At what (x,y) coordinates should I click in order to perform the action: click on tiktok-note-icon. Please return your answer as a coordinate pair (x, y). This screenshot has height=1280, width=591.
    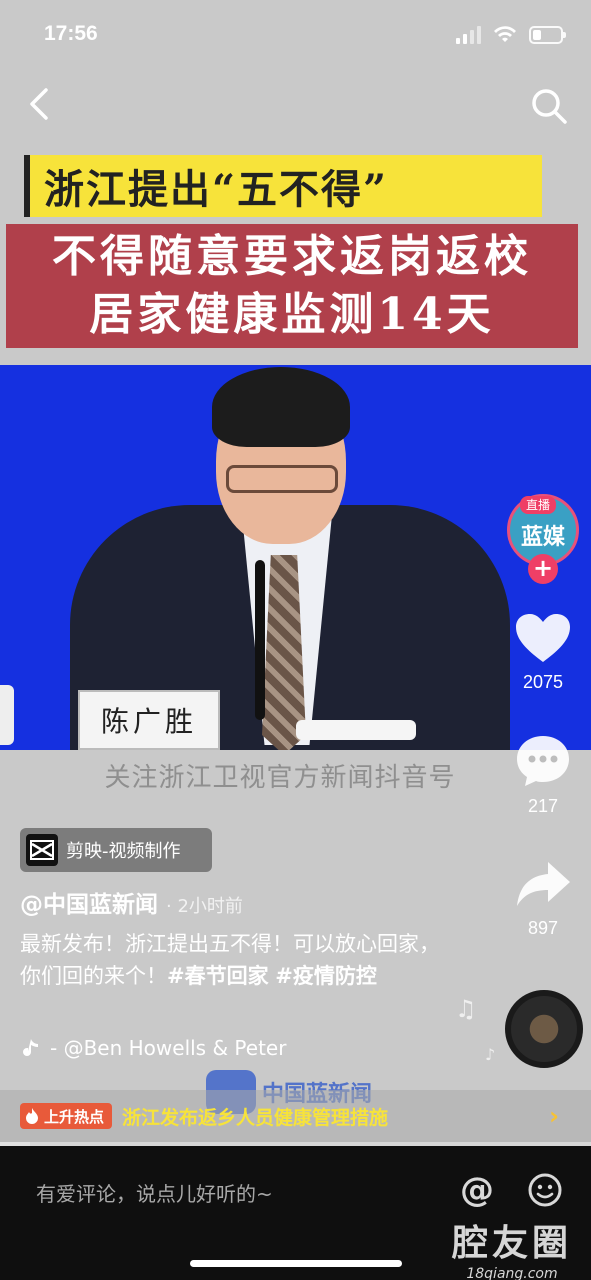
    Looking at the image, I should click on (30, 1047).